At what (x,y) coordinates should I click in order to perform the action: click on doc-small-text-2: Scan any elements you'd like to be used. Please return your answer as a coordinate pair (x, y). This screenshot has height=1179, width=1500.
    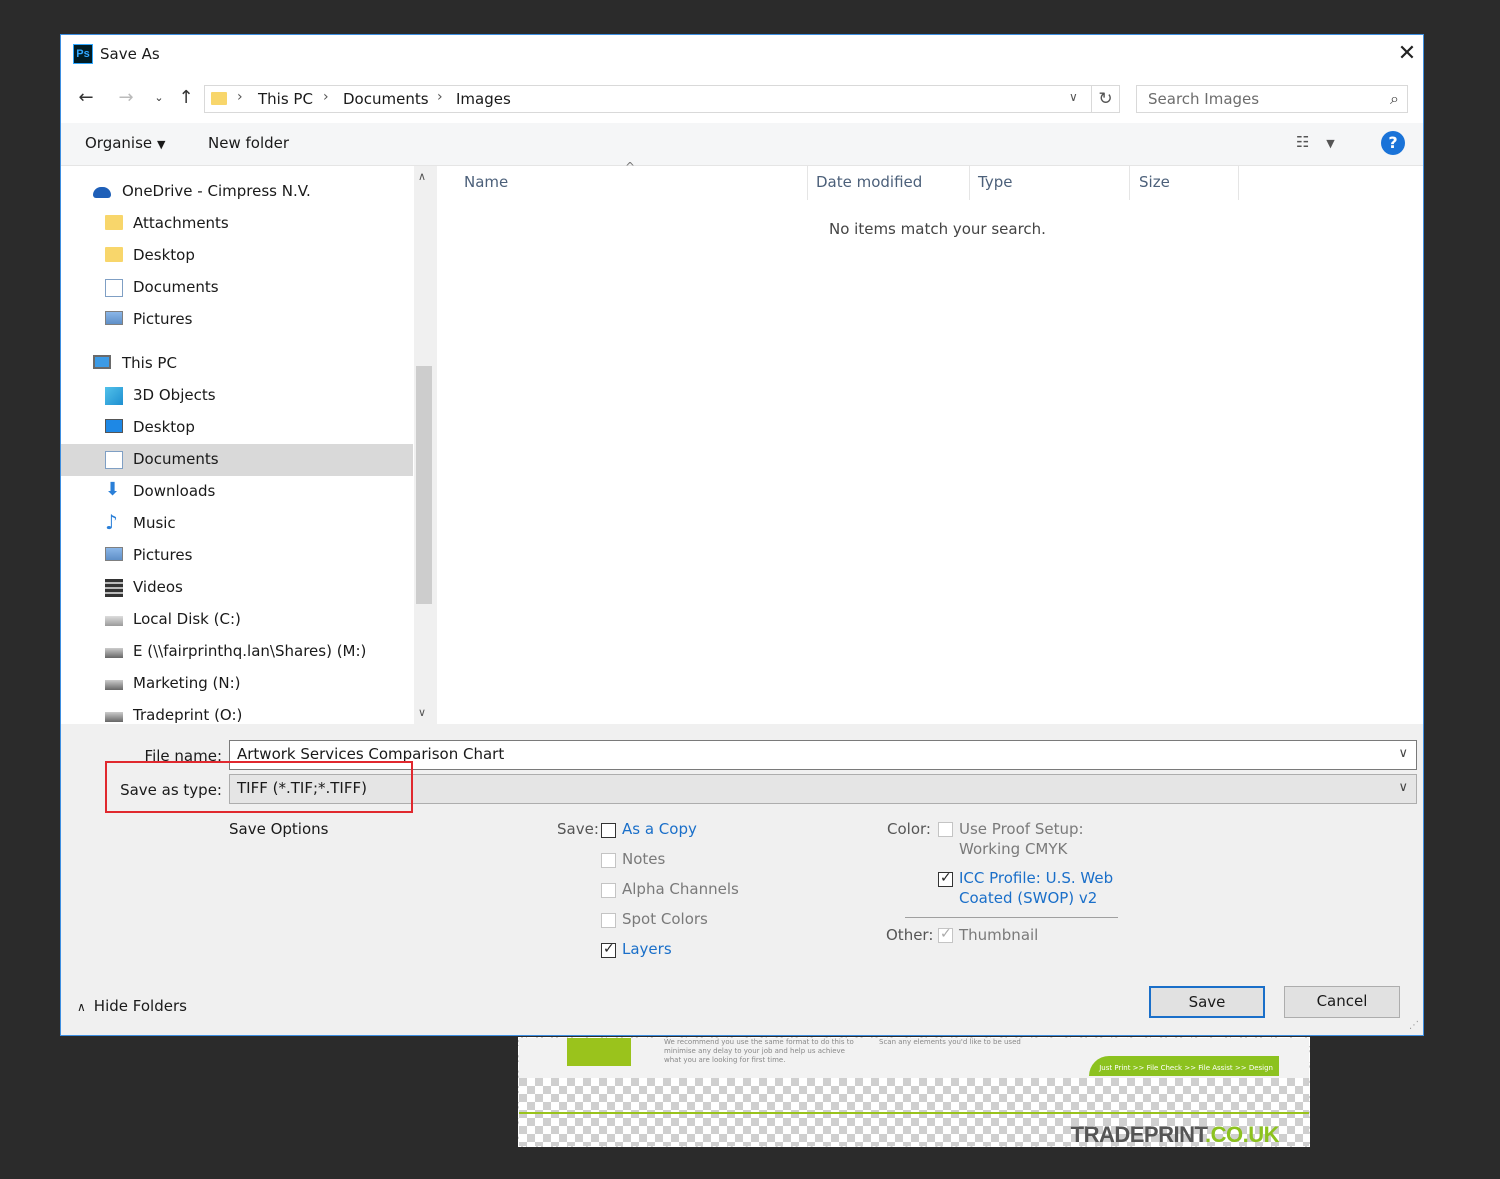
    Looking at the image, I should click on (950, 1042).